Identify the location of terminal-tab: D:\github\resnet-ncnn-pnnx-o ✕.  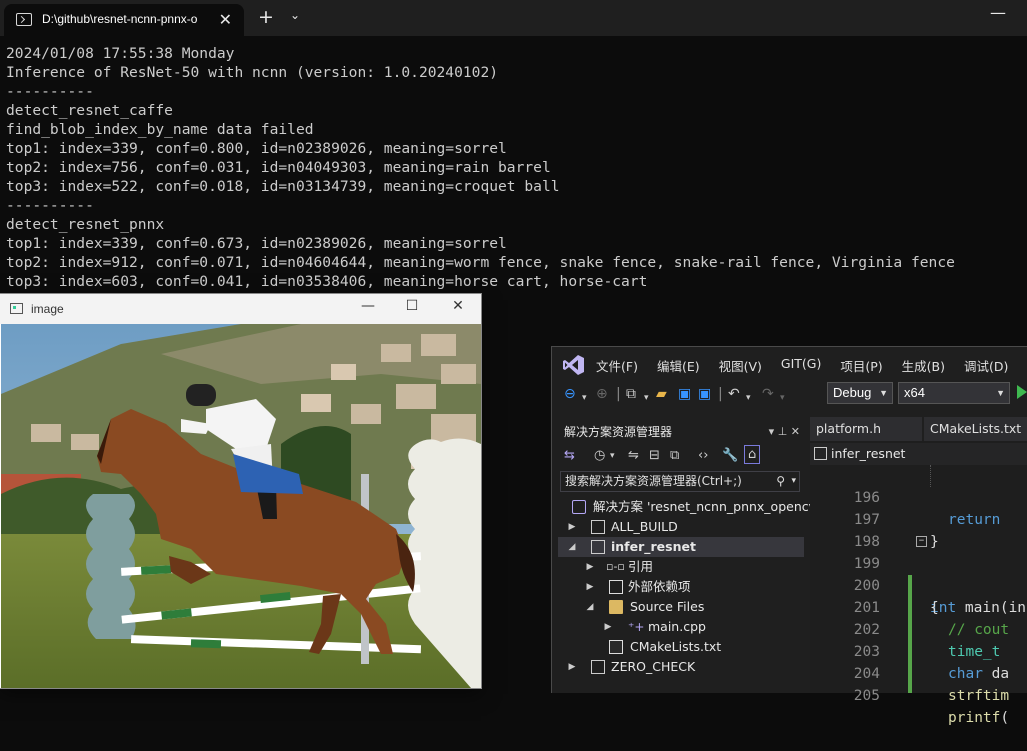
(124, 20).